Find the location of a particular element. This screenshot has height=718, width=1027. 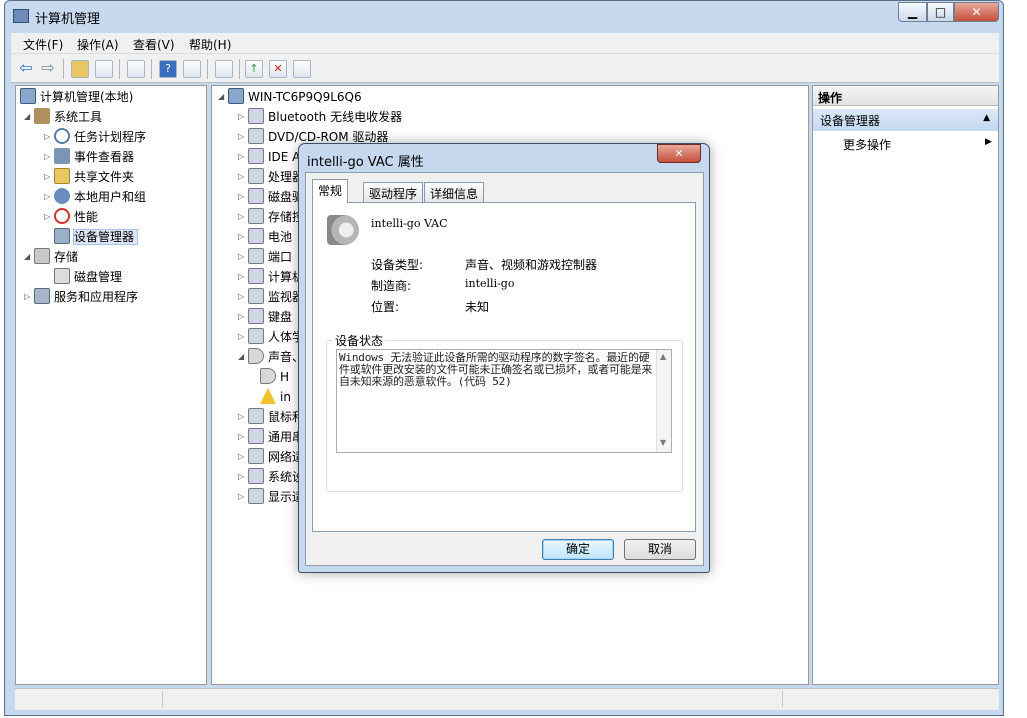

menu-bar: 文件(F) 操作(A) 查看(V) 帮助(H) is located at coordinates (505, 43).